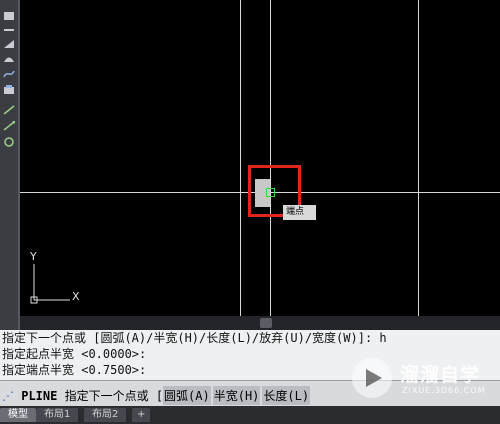 The width and height of the screenshot is (500, 424). What do you see at coordinates (250, 415) in the screenshot?
I see `layout-tabs: 模型 布局1 布局2 +` at bounding box center [250, 415].